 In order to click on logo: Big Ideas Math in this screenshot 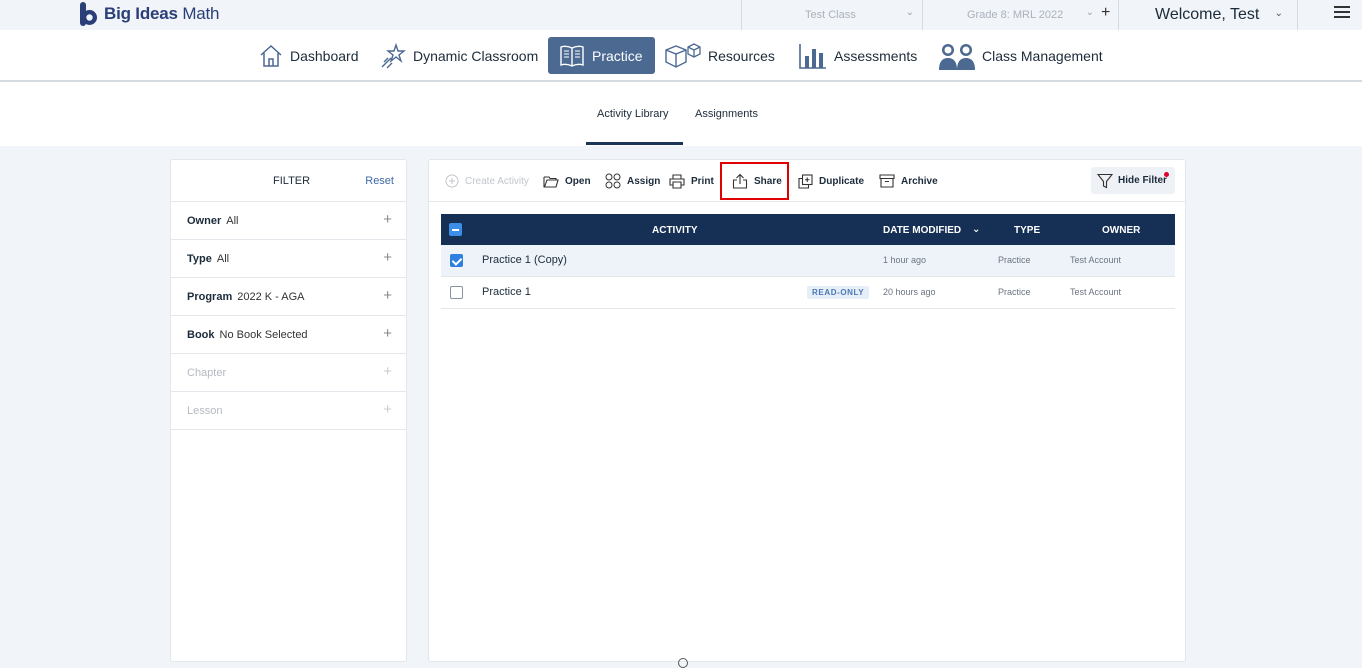, I will do `click(149, 14)`.